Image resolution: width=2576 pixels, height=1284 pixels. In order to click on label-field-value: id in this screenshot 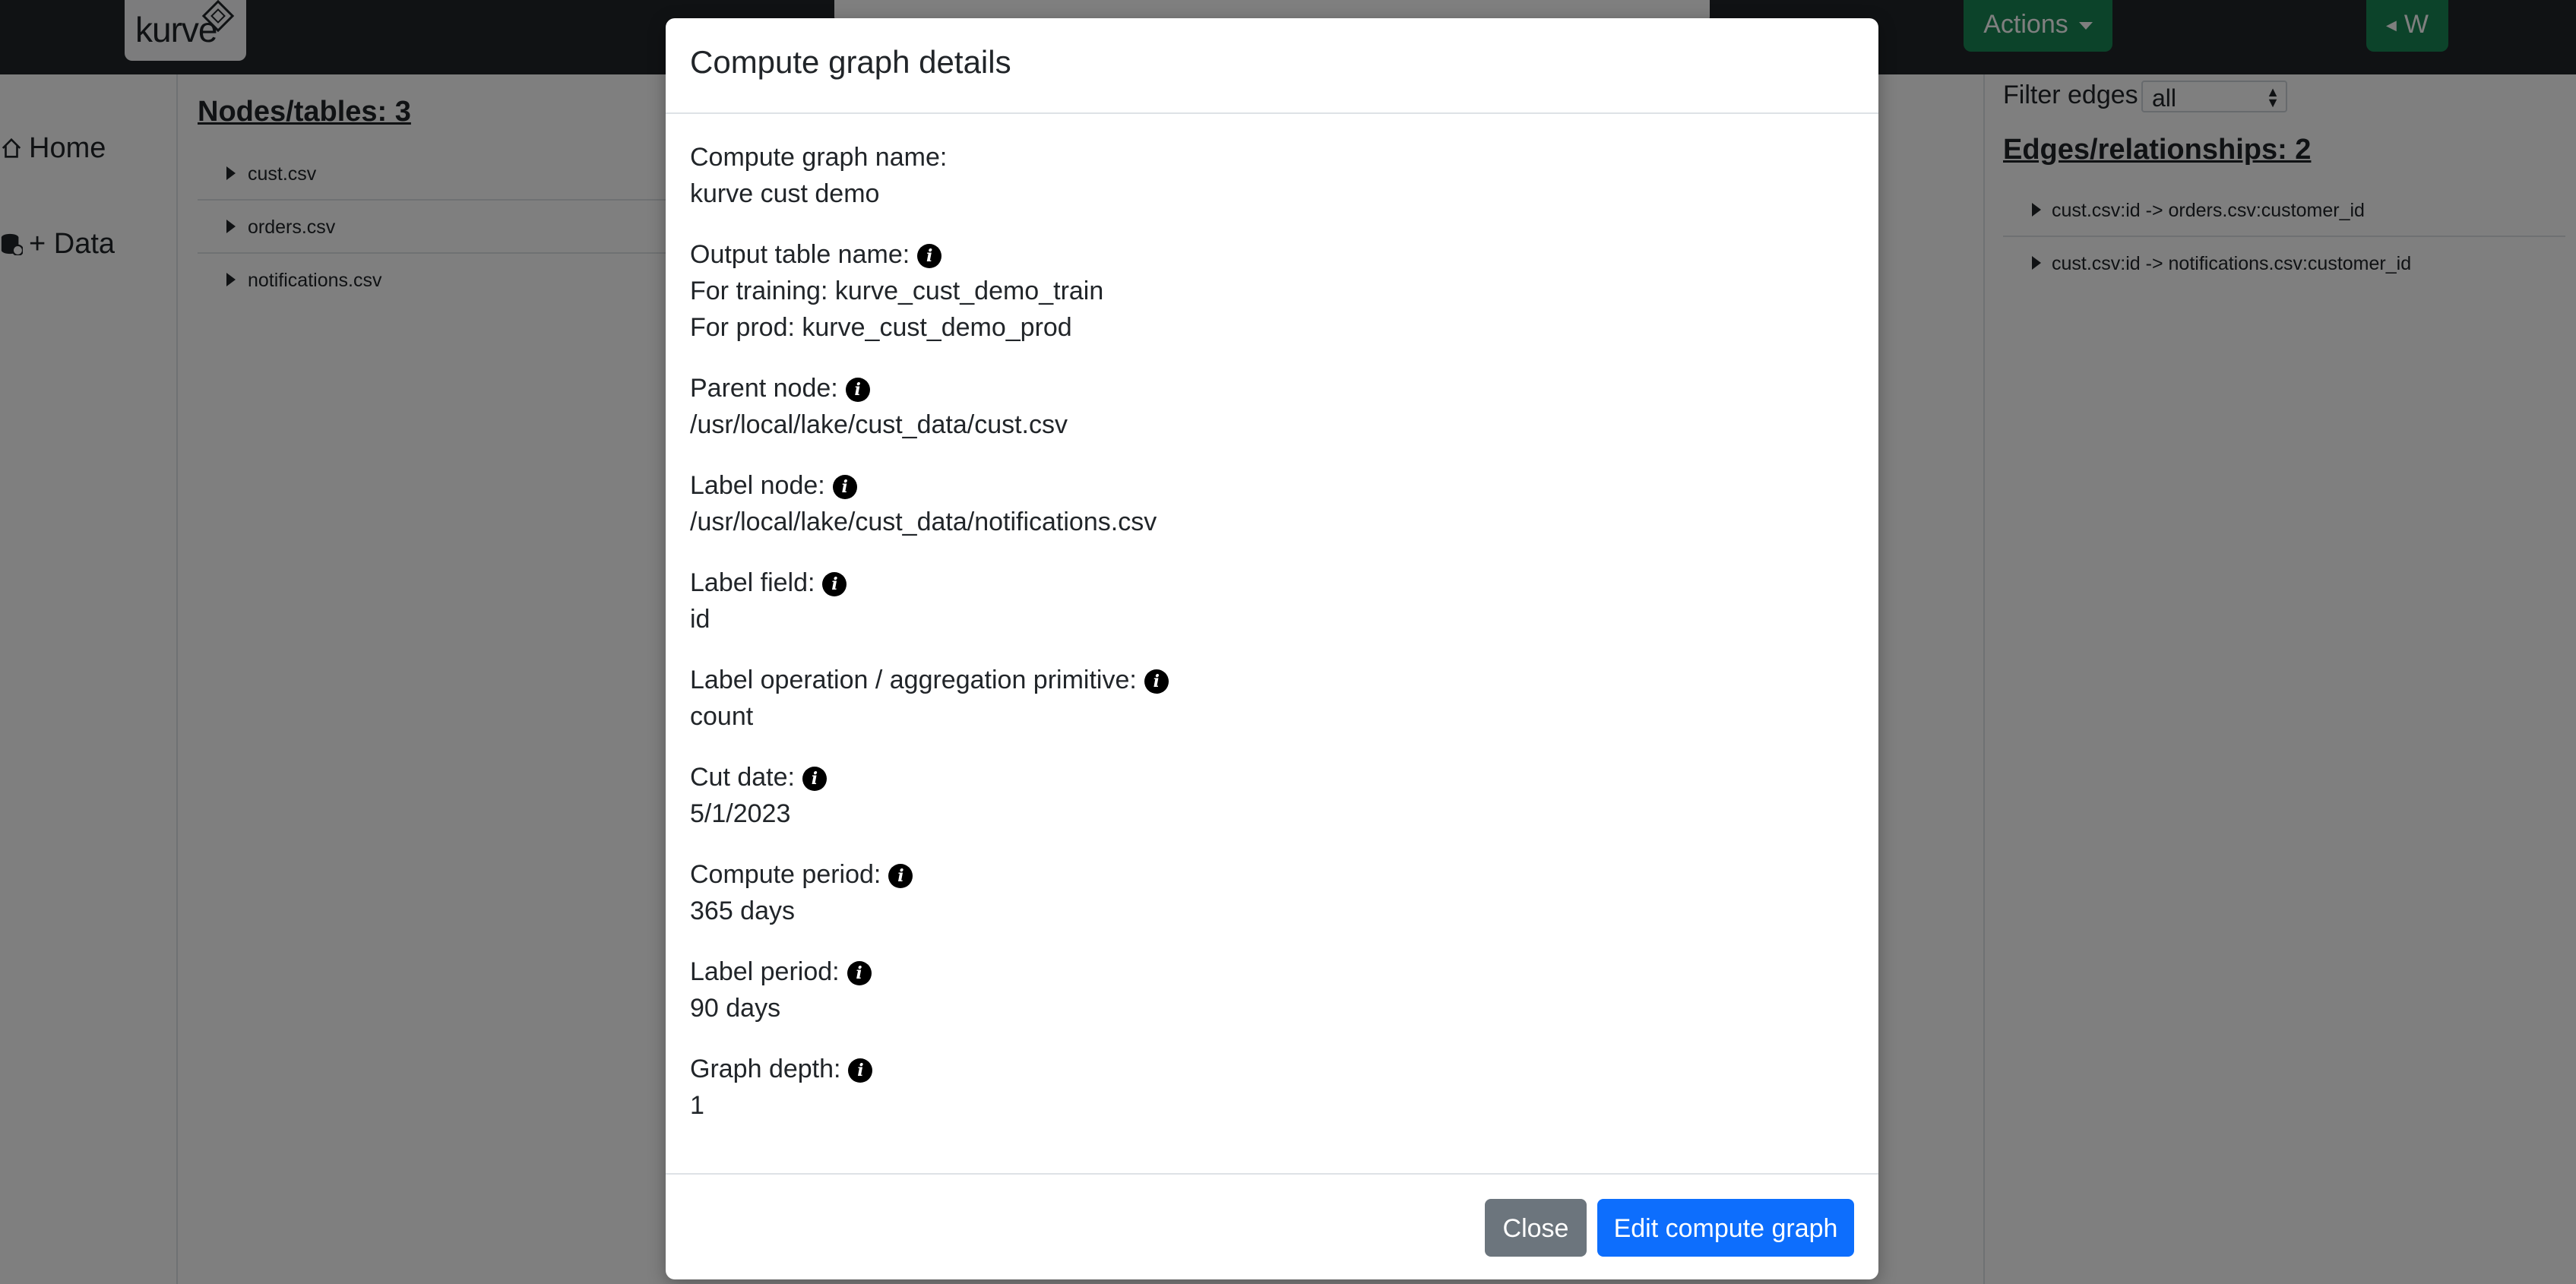, I will do `click(700, 620)`.